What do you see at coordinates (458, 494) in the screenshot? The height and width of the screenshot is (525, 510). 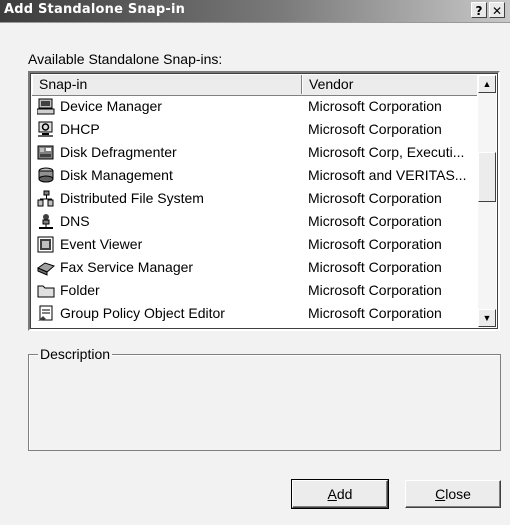 I see `close-label: lose` at bounding box center [458, 494].